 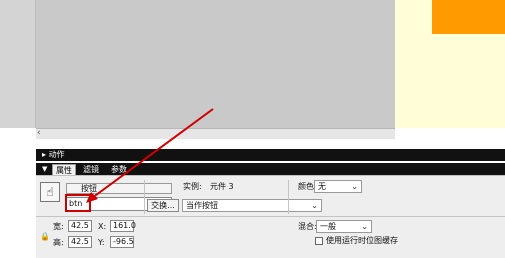 What do you see at coordinates (222, 186) in the screenshot?
I see `instance-of-value: 元件 3` at bounding box center [222, 186].